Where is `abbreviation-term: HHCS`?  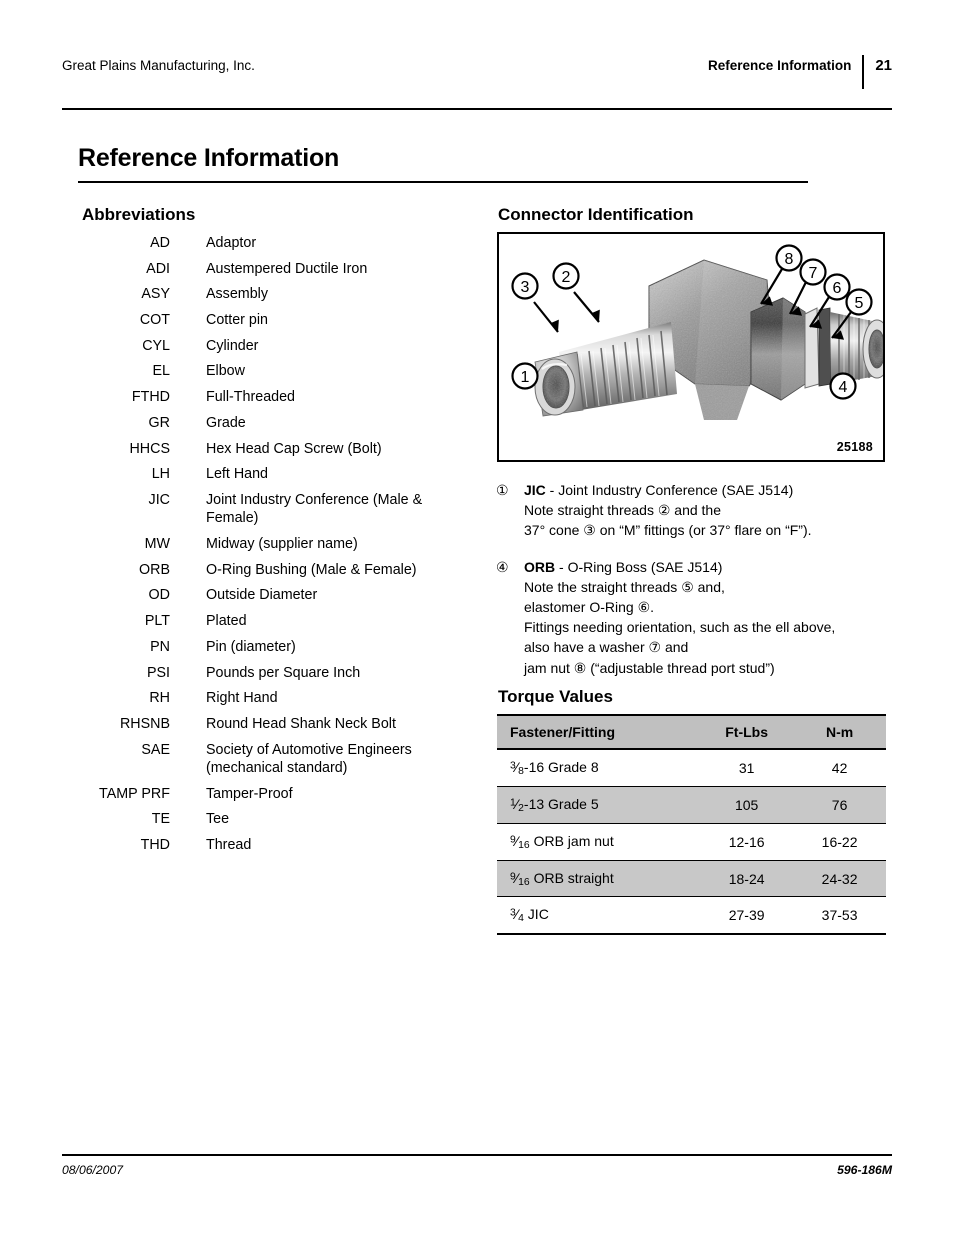
abbreviation-term: HHCS is located at coordinates (149, 448).